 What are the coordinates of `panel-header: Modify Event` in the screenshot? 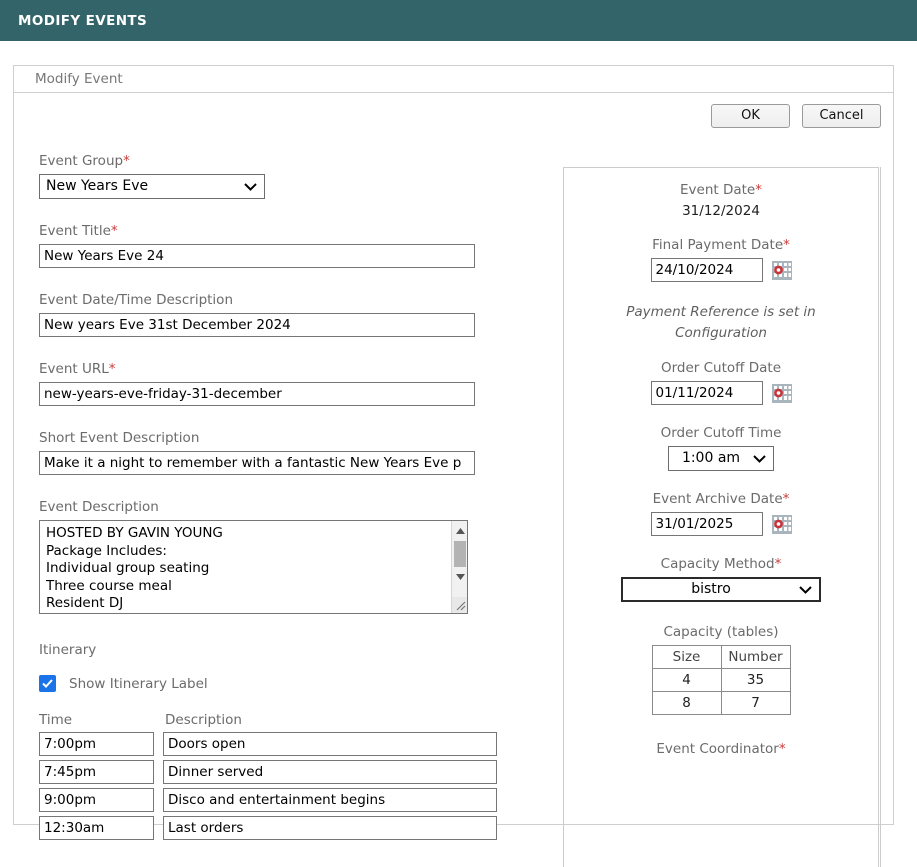 It's located at (453, 79).